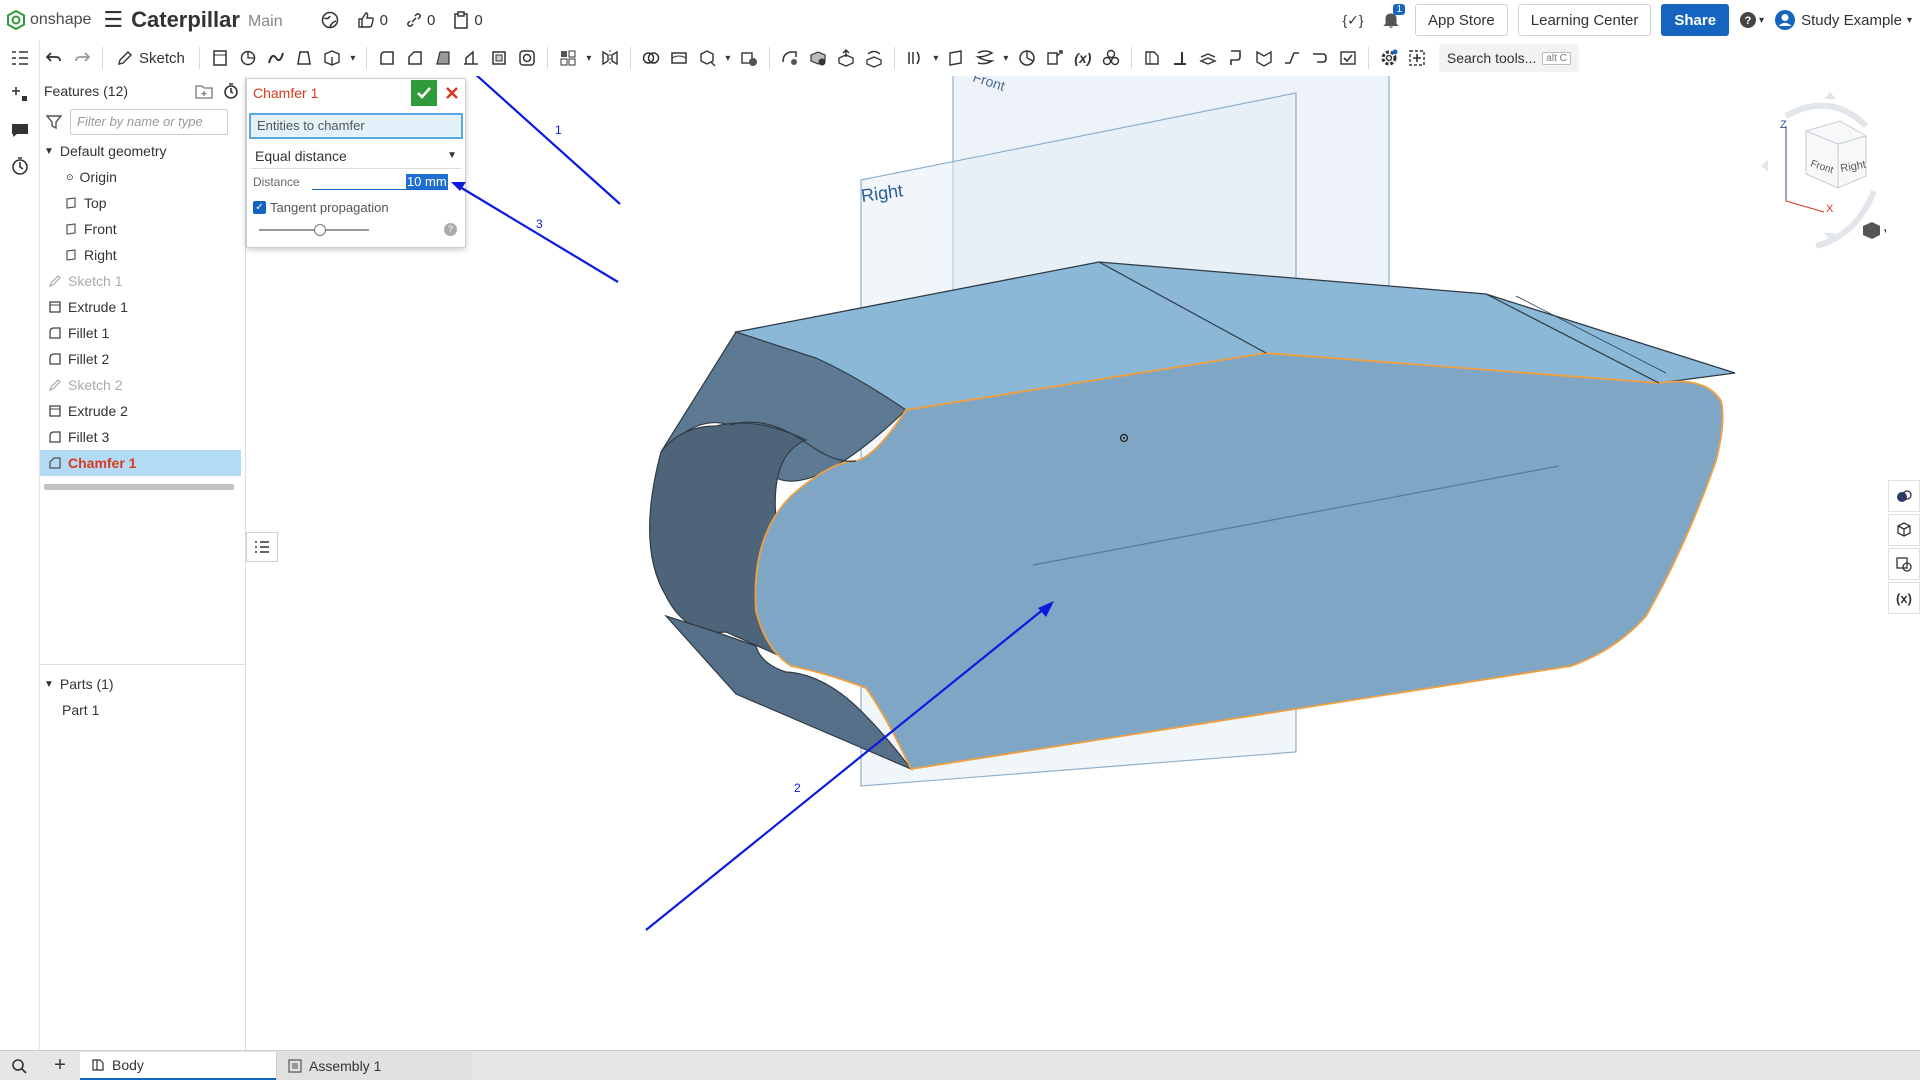 This screenshot has width=1920, height=1080. What do you see at coordinates (20, 130) in the screenshot?
I see `comments-icon` at bounding box center [20, 130].